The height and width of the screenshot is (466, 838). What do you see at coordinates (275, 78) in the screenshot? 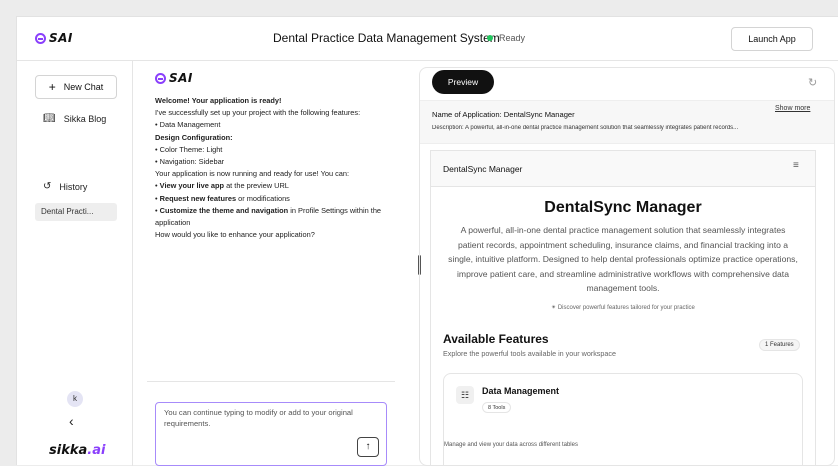
I see `chat-sai-logo: SAI` at bounding box center [275, 78].